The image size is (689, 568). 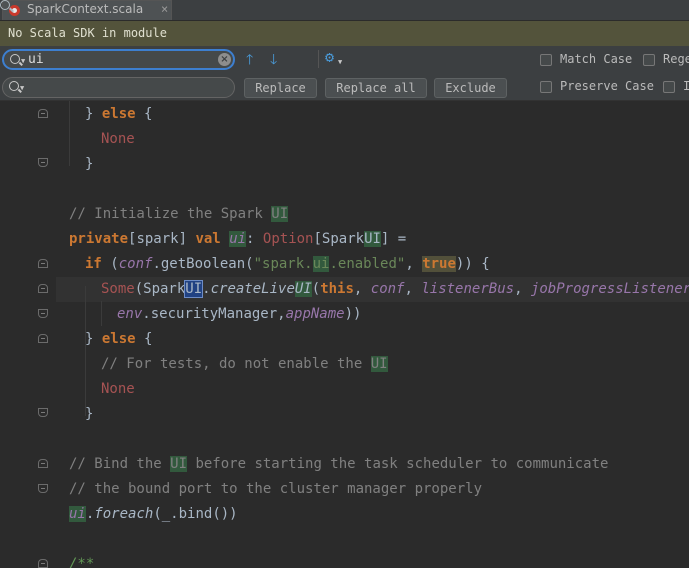 What do you see at coordinates (470, 88) in the screenshot?
I see `exclude-button: Exclude` at bounding box center [470, 88].